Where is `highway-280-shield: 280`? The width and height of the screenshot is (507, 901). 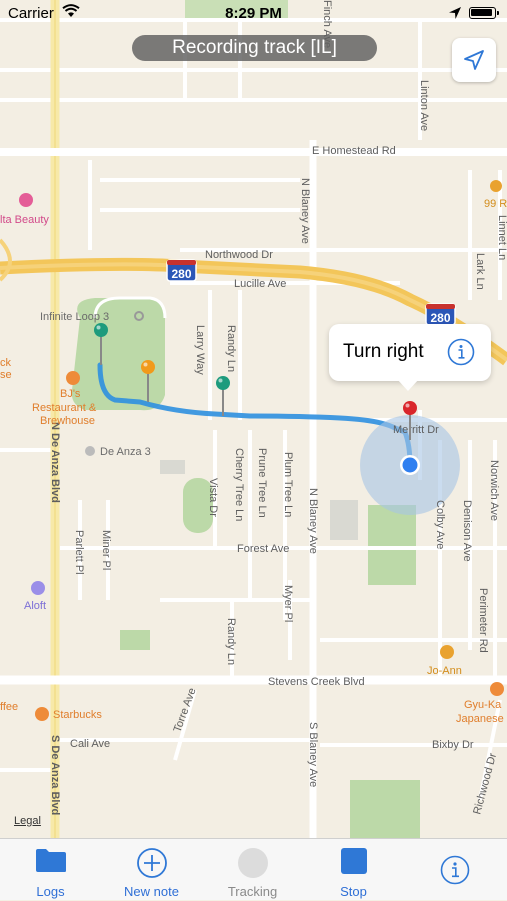 highway-280-shield: 280 is located at coordinates (181, 270).